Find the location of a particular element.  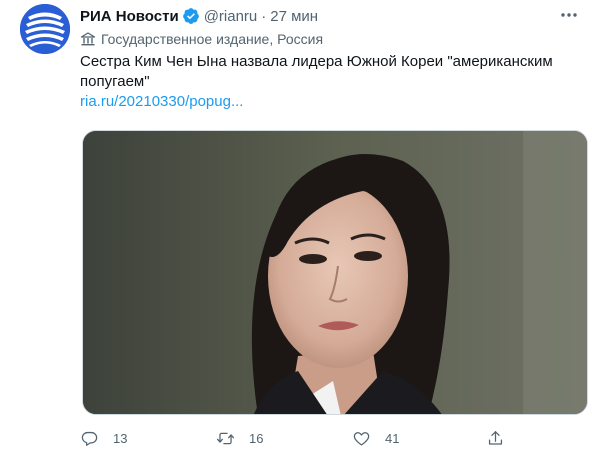

state-media-text: Государственное издание, Россия is located at coordinates (212, 39).